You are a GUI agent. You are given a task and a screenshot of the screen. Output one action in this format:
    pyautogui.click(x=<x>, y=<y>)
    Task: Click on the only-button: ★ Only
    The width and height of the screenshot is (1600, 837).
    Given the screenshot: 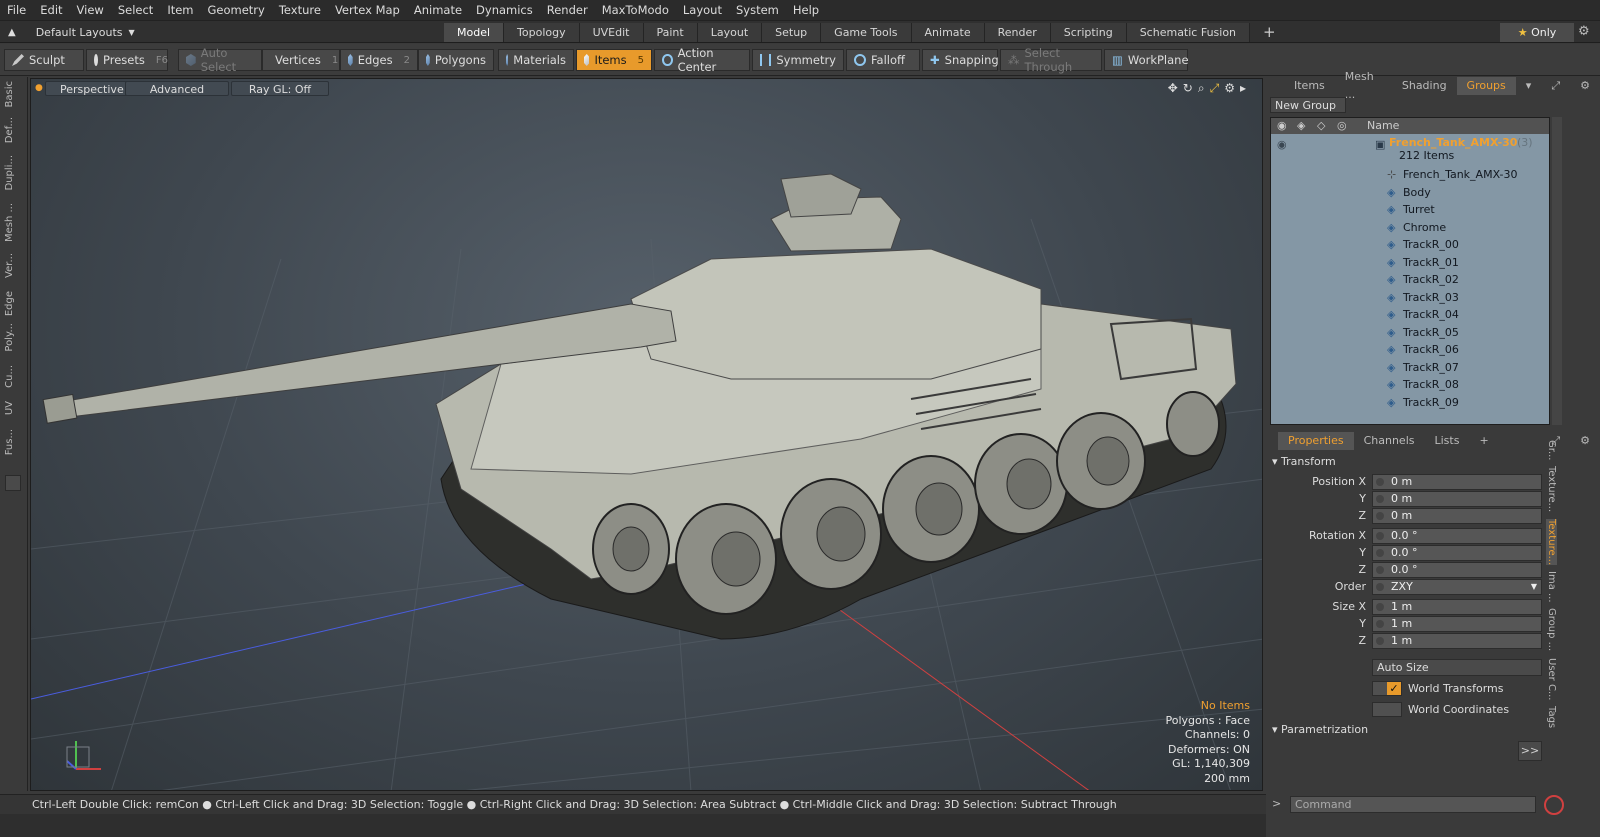 What is the action you would take?
    pyautogui.click(x=1537, y=32)
    